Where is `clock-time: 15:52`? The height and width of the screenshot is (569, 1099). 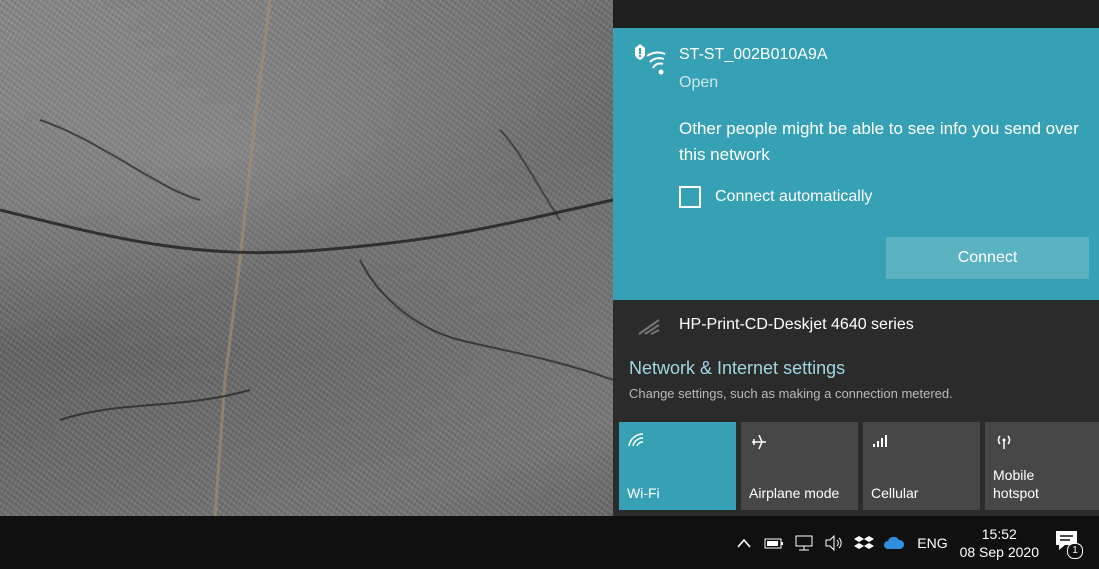 clock-time: 15:52 is located at coordinates (999, 533).